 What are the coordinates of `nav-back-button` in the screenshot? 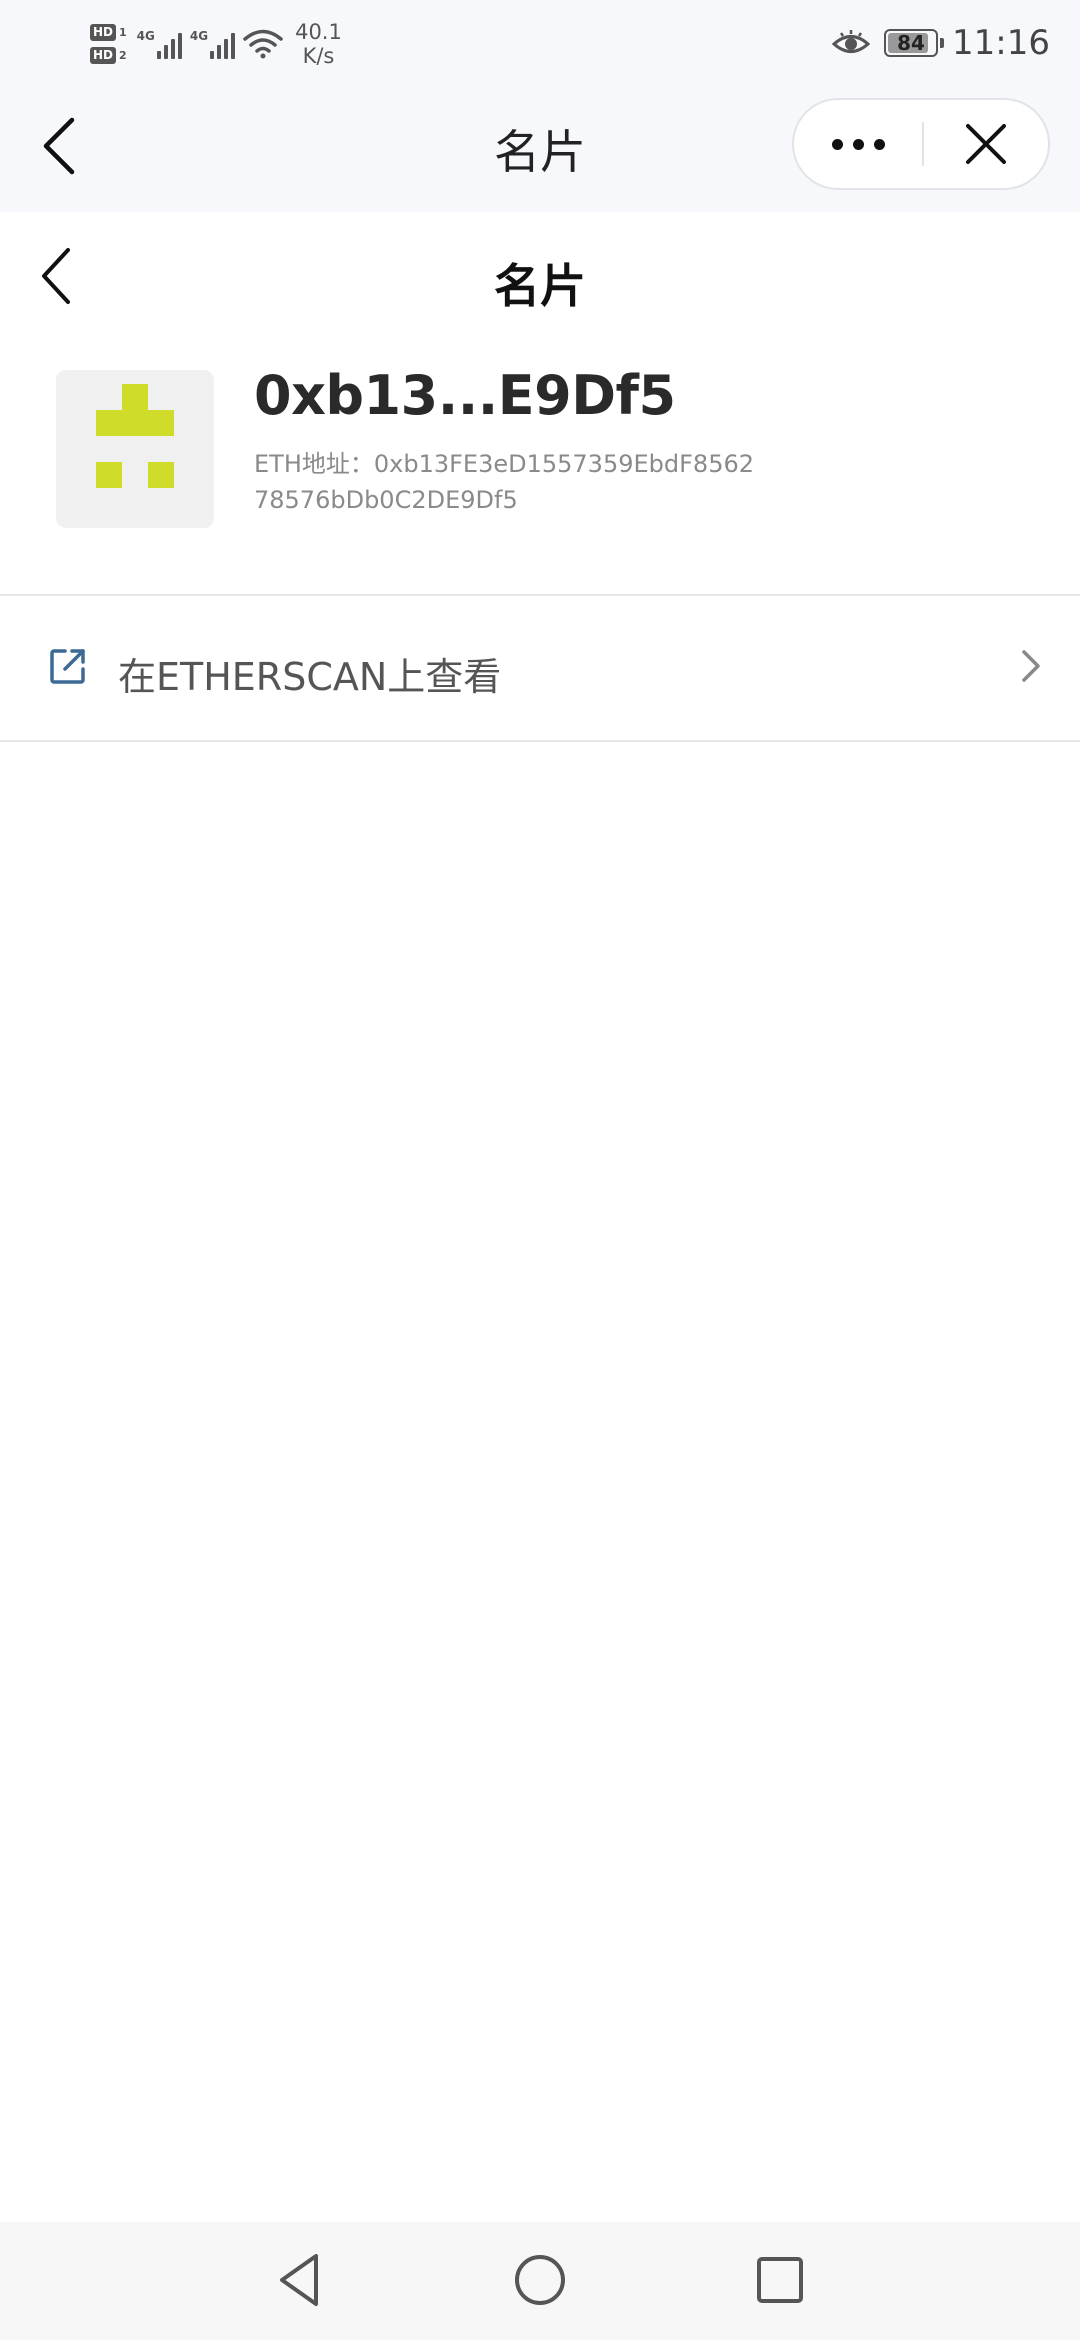 It's located at (302, 2280).